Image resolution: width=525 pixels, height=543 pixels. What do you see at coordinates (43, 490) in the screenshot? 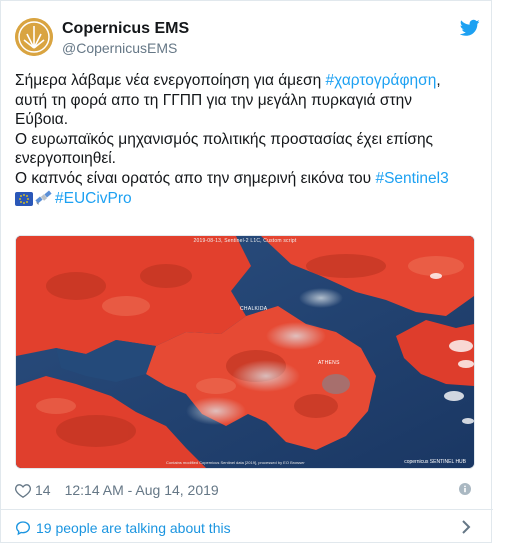
I see `like-count: 14` at bounding box center [43, 490].